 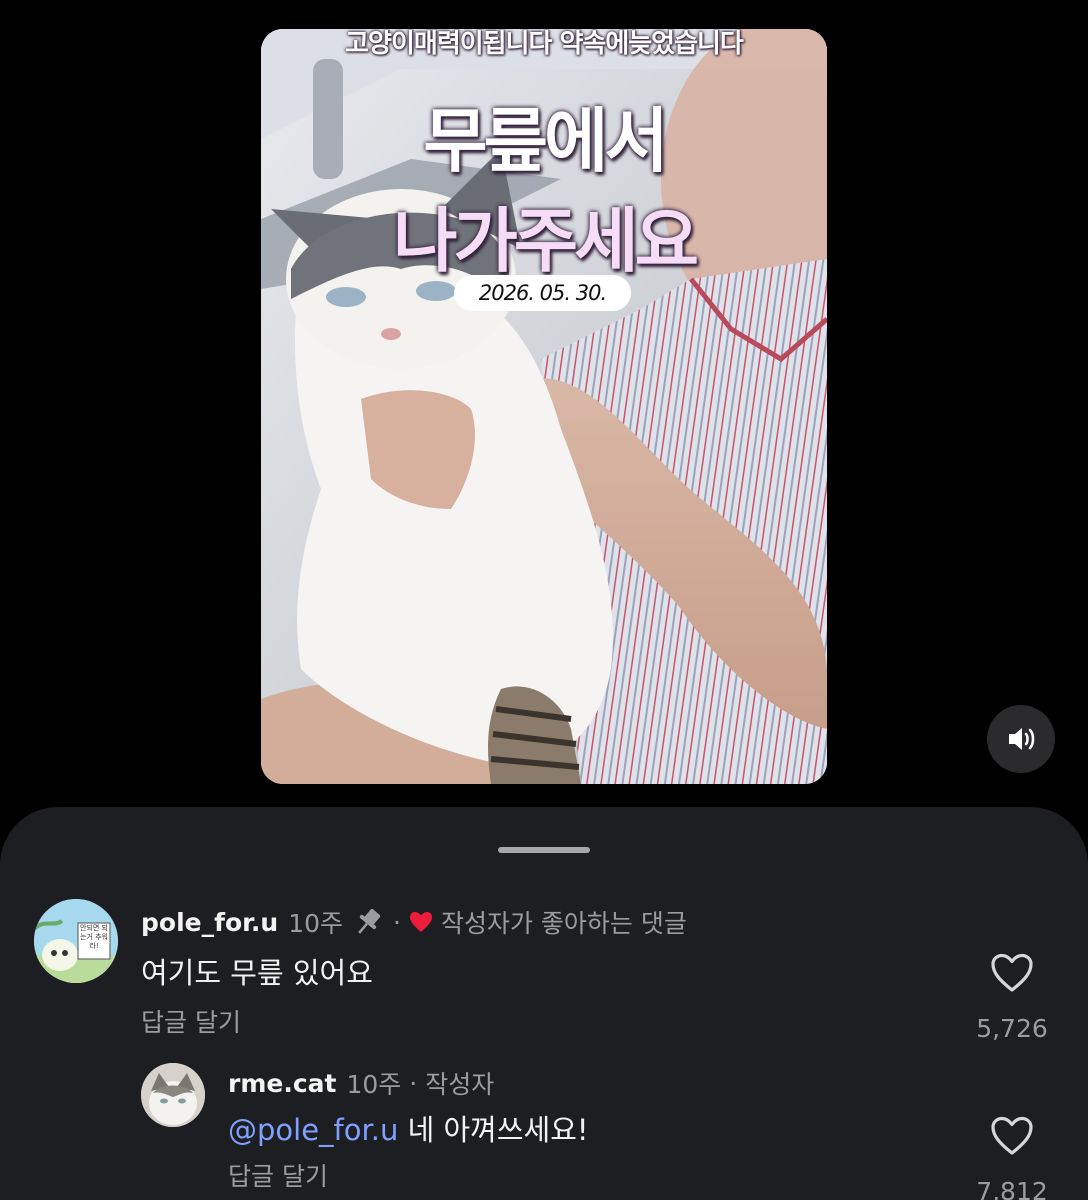 What do you see at coordinates (498, 1130) in the screenshot?
I see `comment-body: 네 아껴쓰세요!` at bounding box center [498, 1130].